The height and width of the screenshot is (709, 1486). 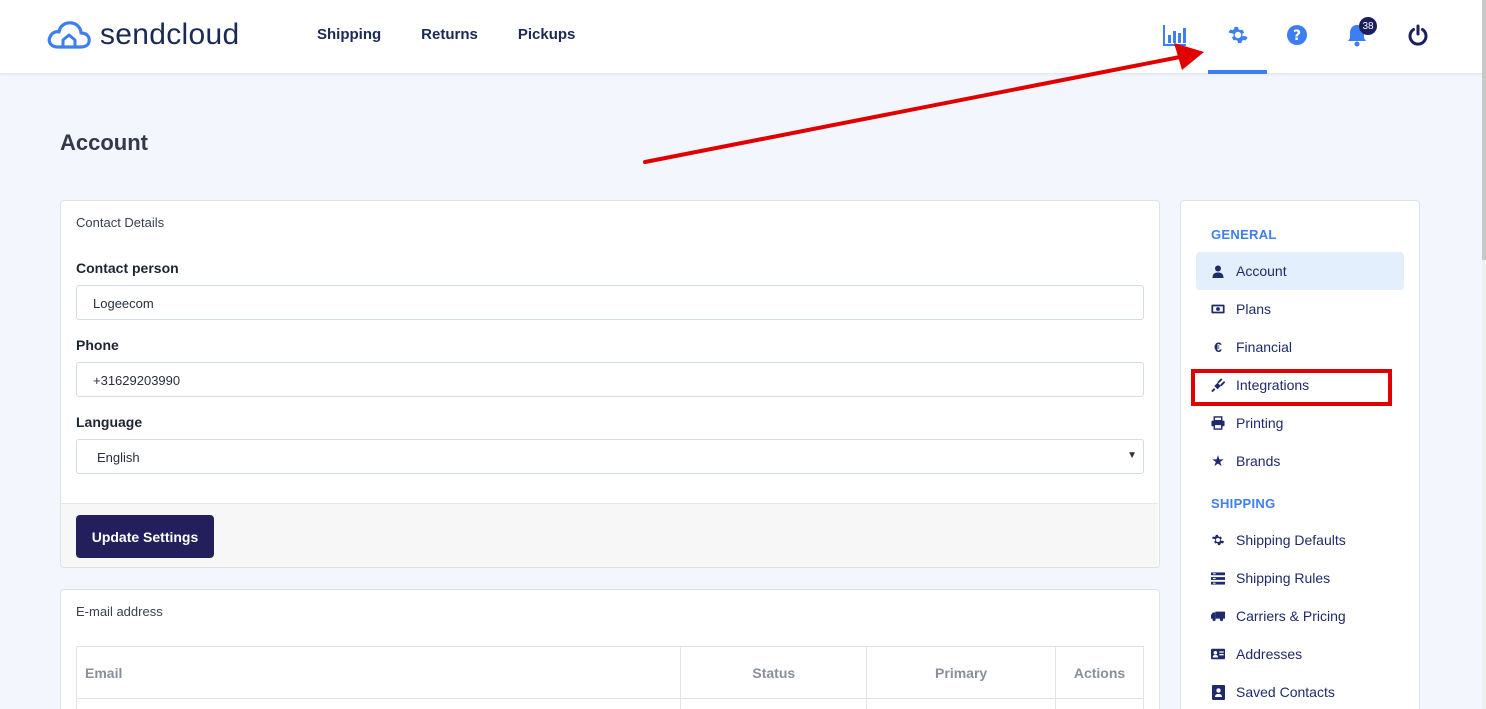 I want to click on sidebar-item-label: Account, so click(x=1261, y=271).